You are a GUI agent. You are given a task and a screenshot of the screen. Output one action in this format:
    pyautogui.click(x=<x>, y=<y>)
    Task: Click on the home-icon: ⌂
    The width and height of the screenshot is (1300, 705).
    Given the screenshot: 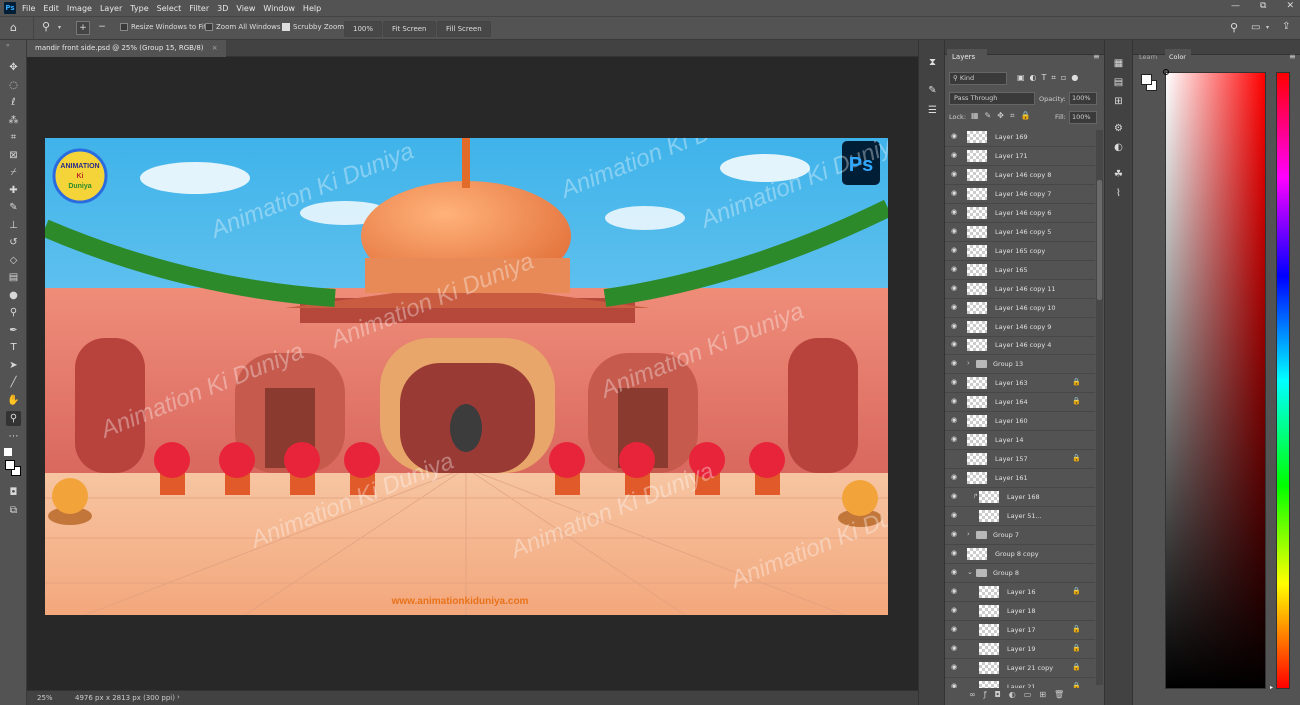 What is the action you would take?
    pyautogui.click(x=13, y=27)
    